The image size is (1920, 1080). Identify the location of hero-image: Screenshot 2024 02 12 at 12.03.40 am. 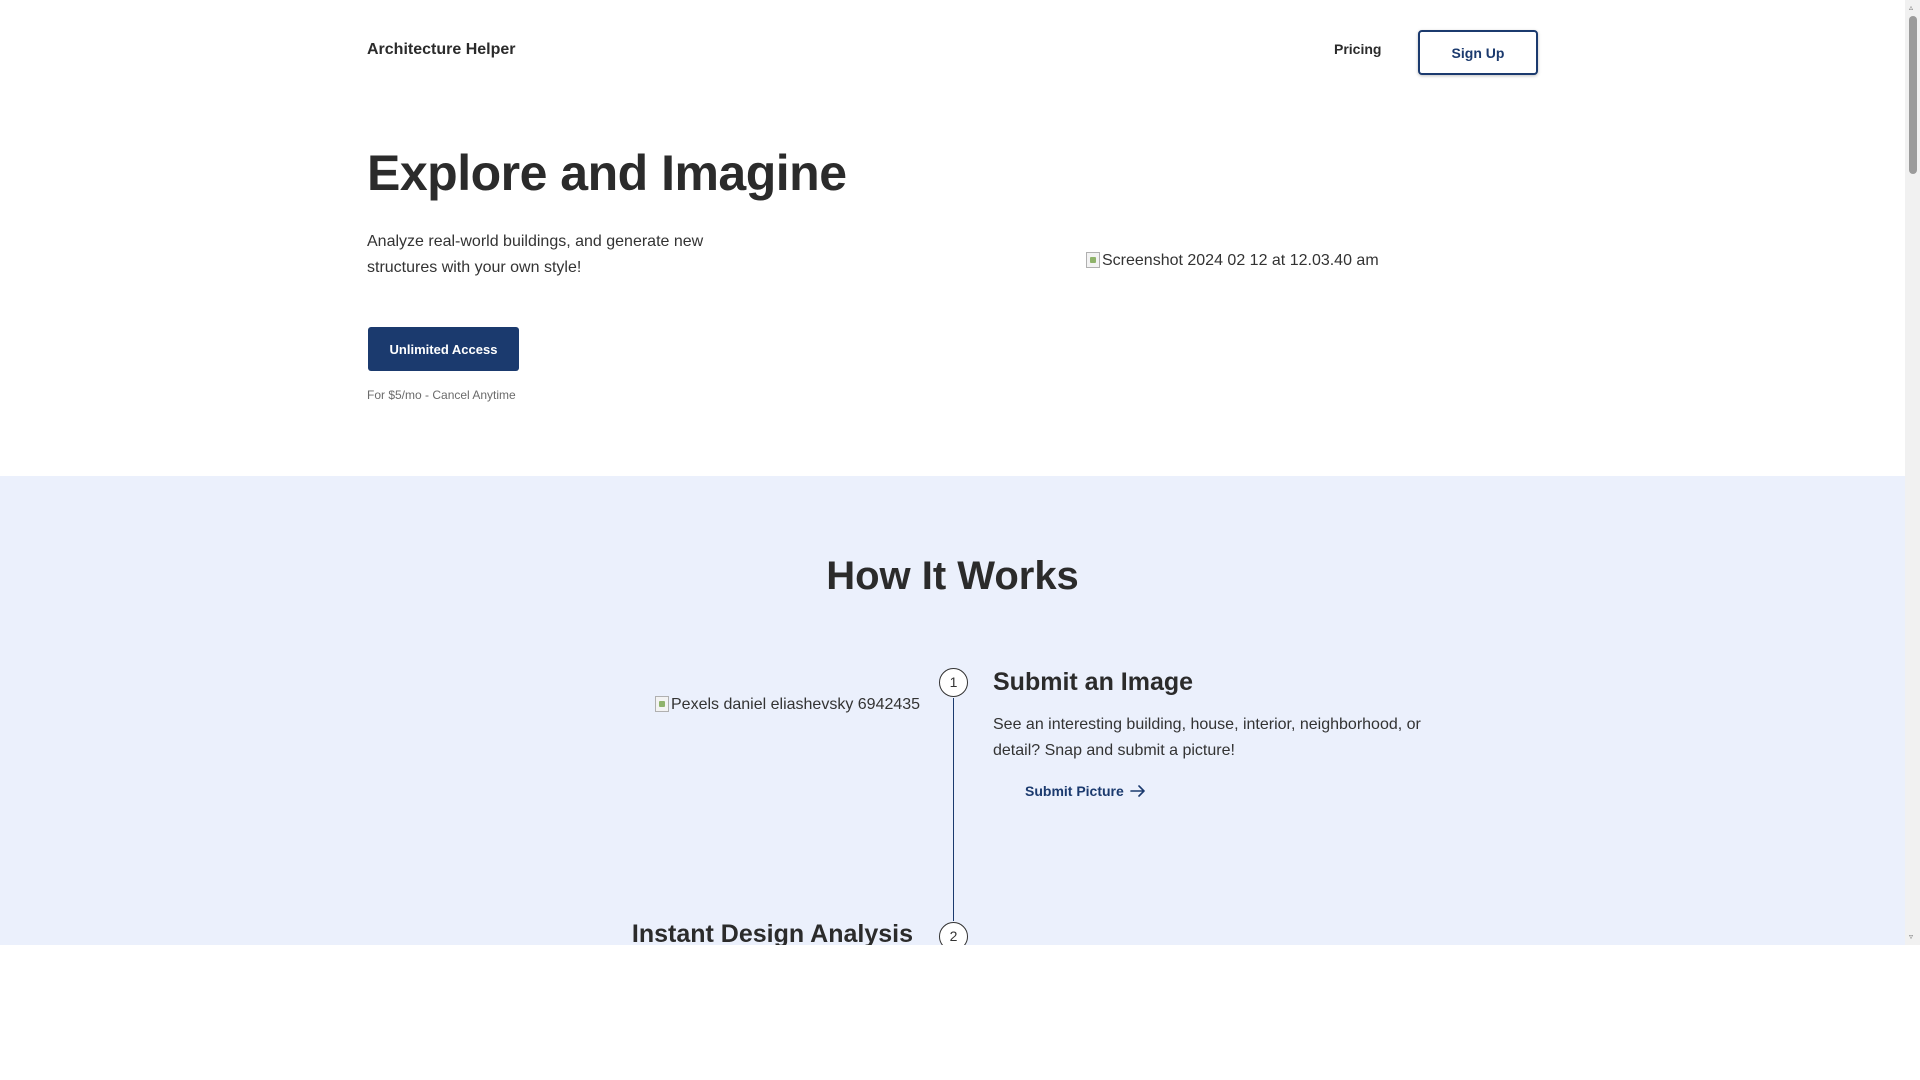
(1232, 261).